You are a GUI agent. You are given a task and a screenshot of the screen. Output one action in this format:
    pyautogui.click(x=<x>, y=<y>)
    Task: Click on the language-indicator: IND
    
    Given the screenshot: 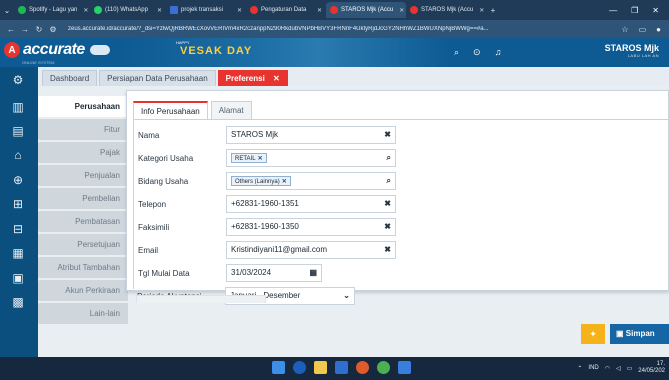 What is the action you would take?
    pyautogui.click(x=593, y=368)
    